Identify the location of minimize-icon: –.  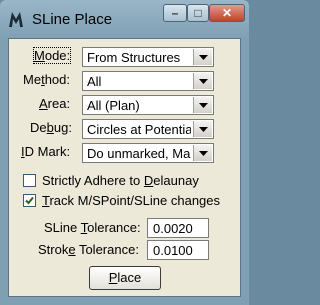
(175, 13).